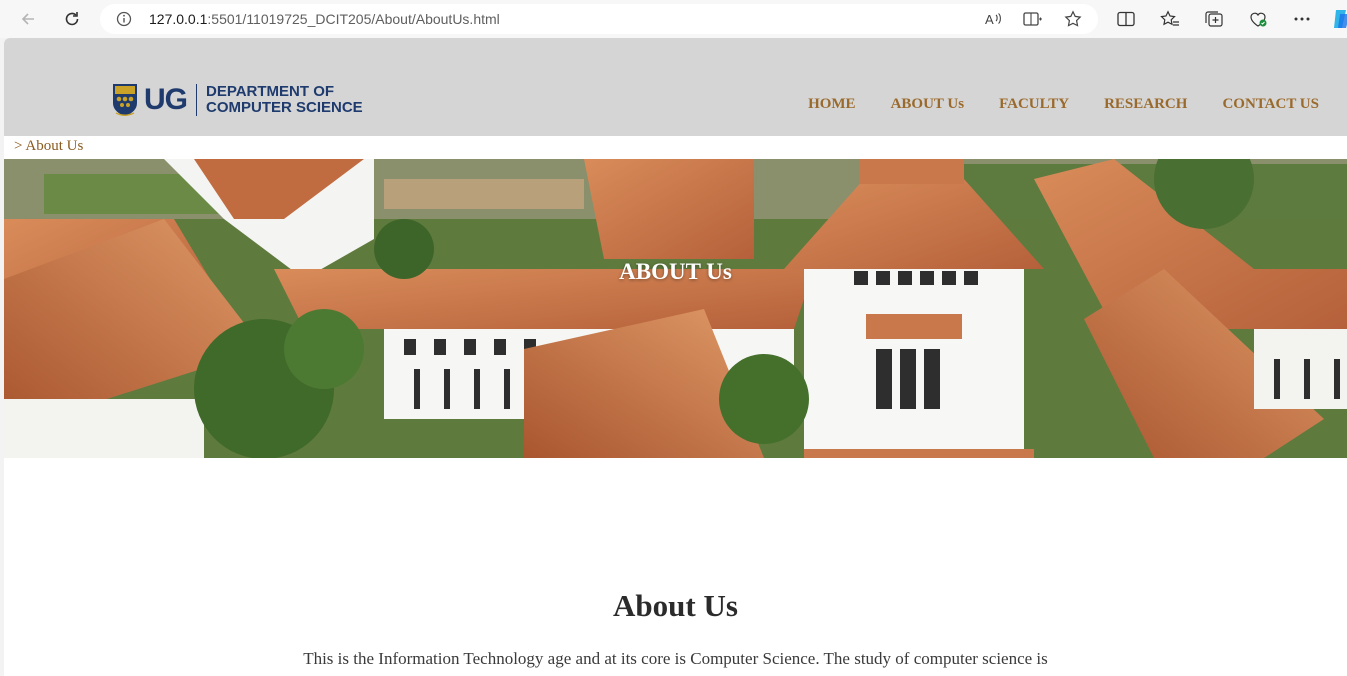 This screenshot has width=1347, height=676. I want to click on logo-line-1: DEPARTMENT OF, so click(270, 91).